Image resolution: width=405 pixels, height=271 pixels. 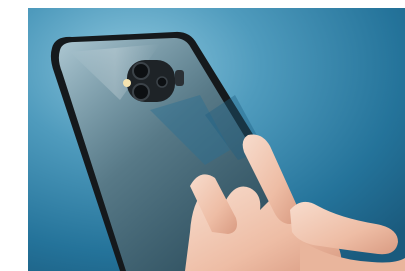 I want to click on camera-lens-bottom, so click(x=141, y=92).